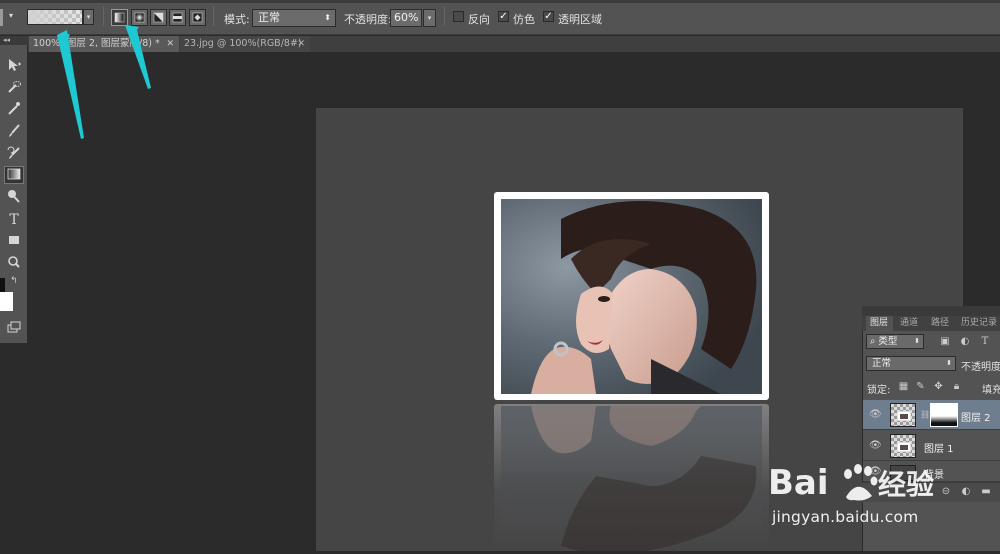 This screenshot has width=1000, height=554. I want to click on transparency-label: 透明区域, so click(580, 19).